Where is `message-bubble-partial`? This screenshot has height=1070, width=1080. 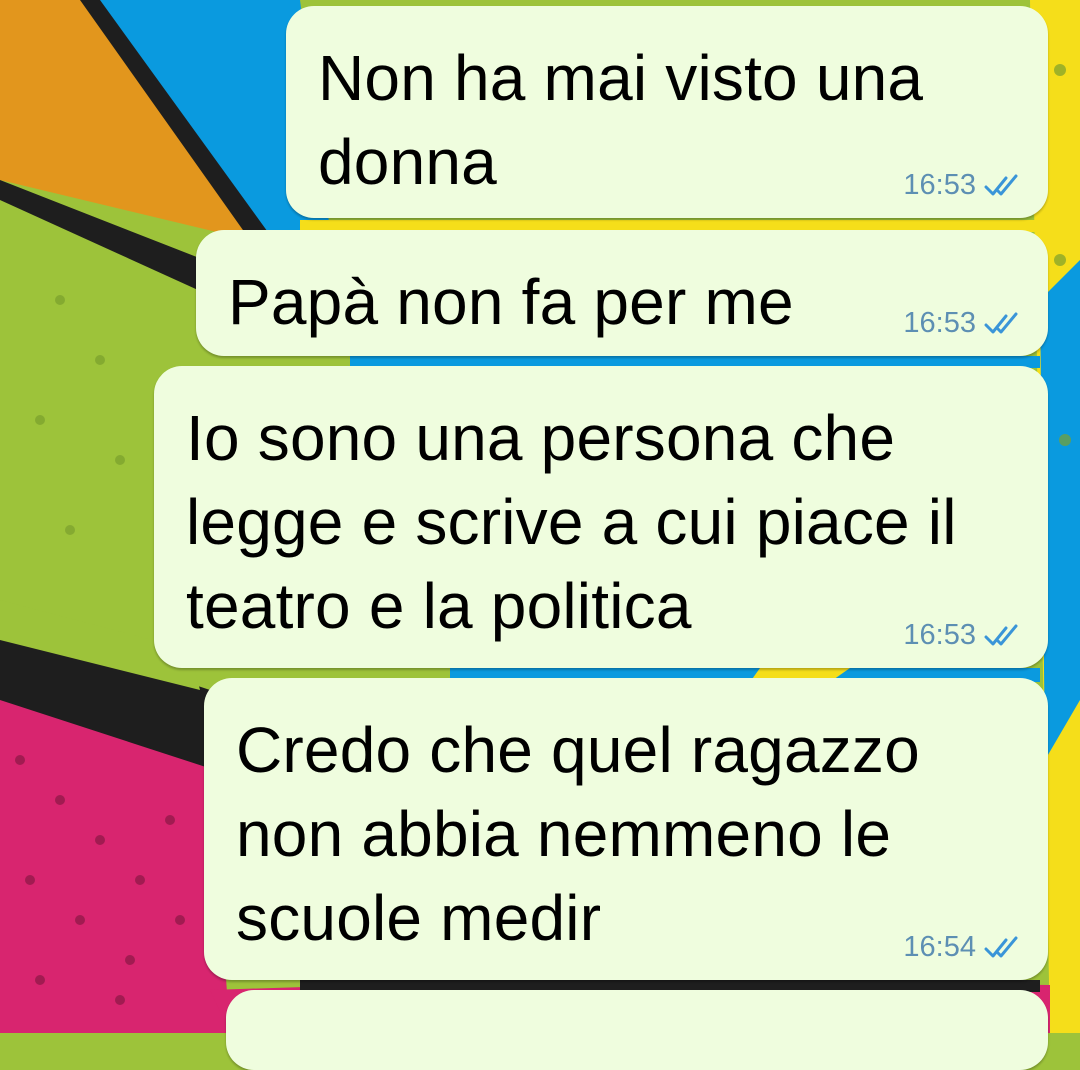
message-bubble-partial is located at coordinates (637, 1030).